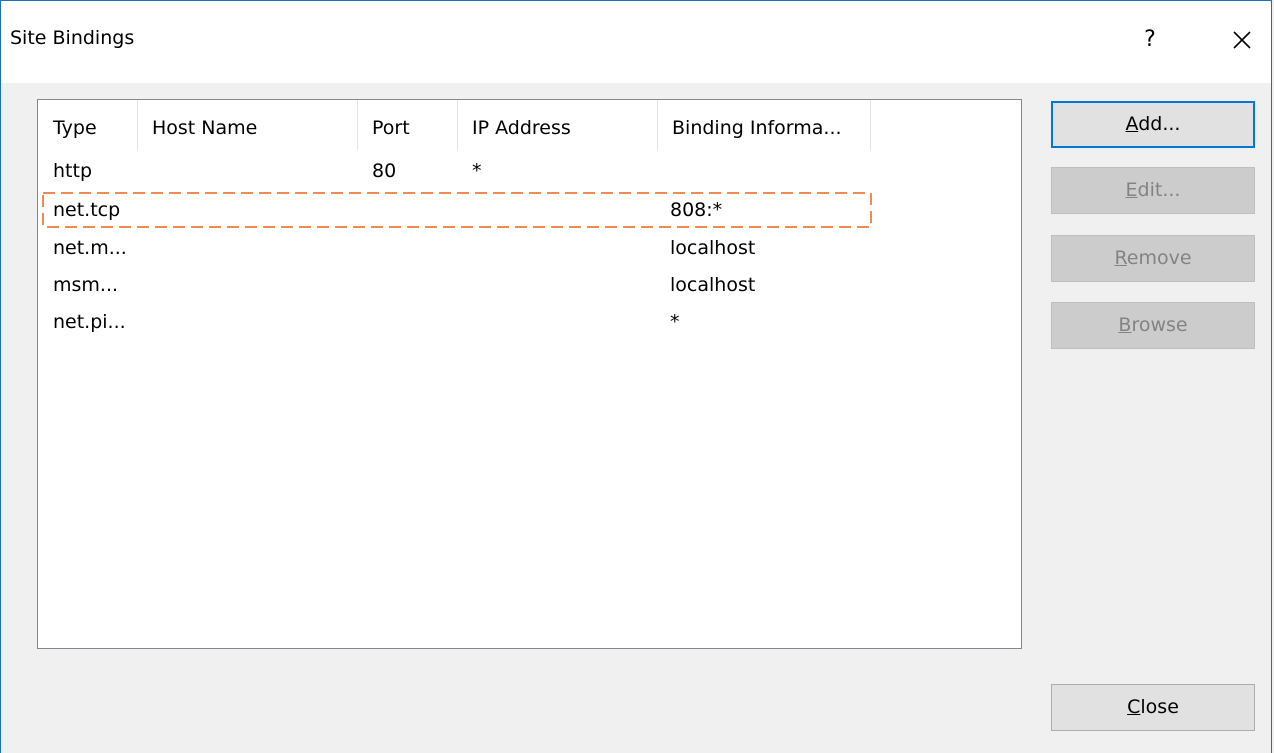  I want to click on browse-button-accelerator: B, so click(1125, 325).